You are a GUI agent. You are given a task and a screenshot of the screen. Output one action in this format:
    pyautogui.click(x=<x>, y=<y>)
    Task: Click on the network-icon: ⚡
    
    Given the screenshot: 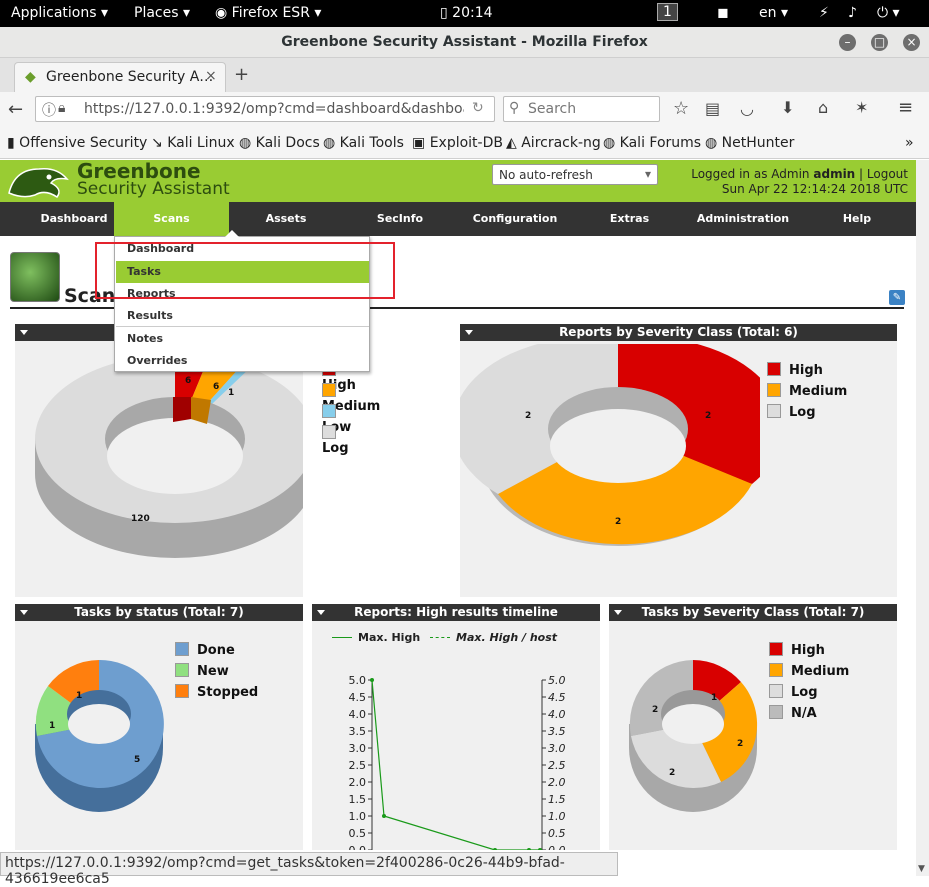 What is the action you would take?
    pyautogui.click(x=824, y=13)
    